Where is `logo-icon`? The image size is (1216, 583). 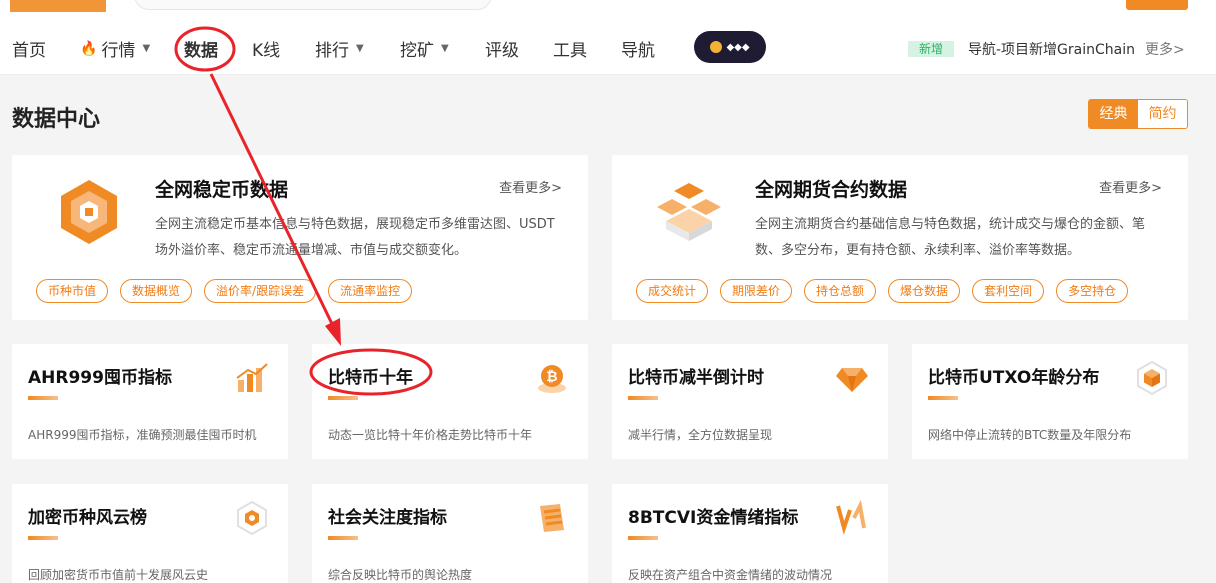 logo-icon is located at coordinates (58, 6).